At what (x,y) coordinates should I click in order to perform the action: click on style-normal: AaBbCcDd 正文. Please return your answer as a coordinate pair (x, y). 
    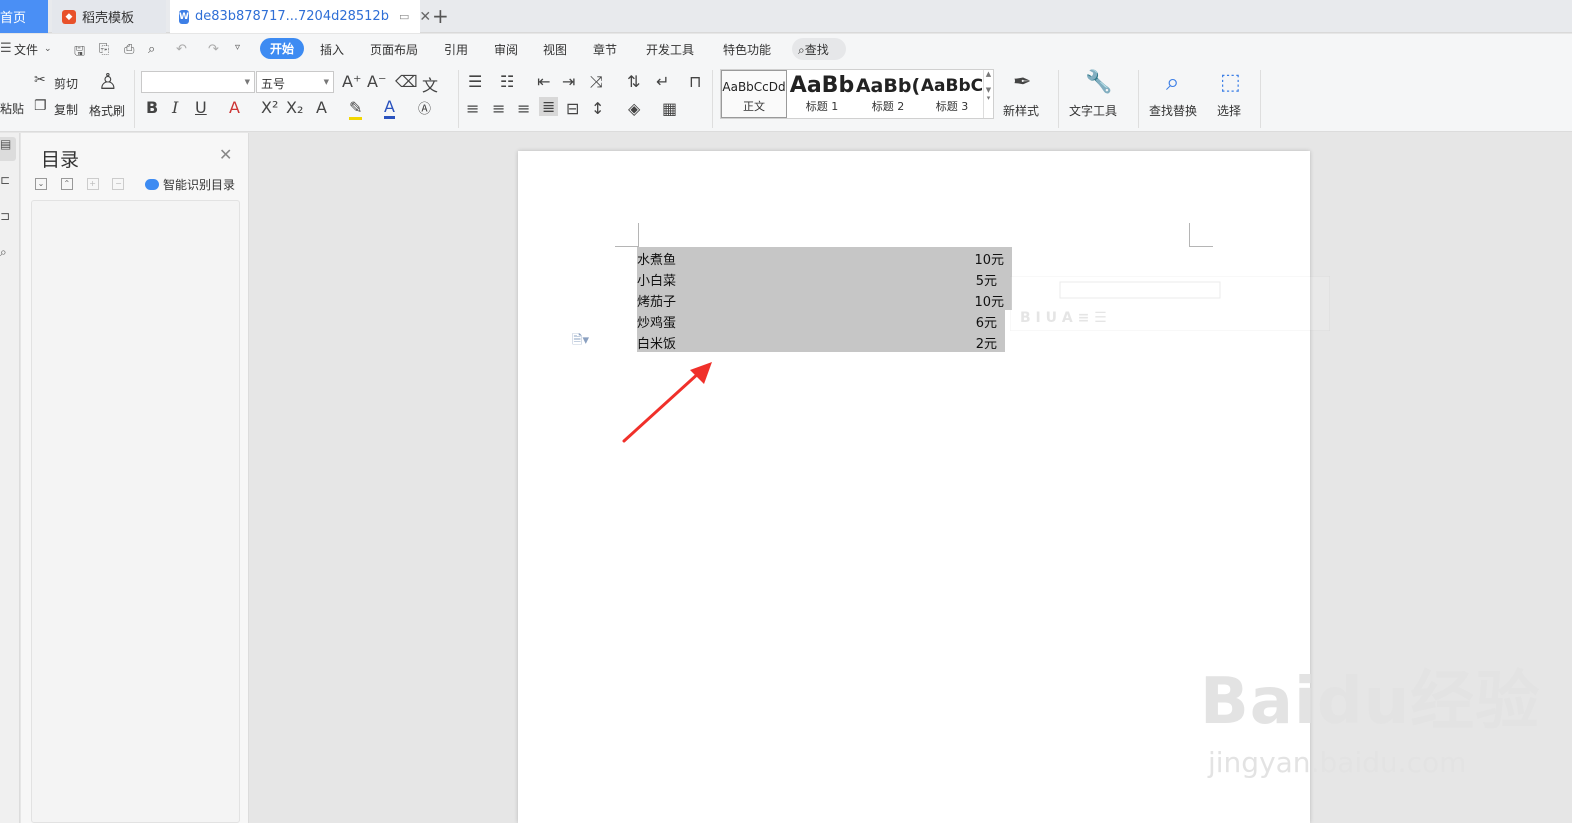
    Looking at the image, I should click on (754, 94).